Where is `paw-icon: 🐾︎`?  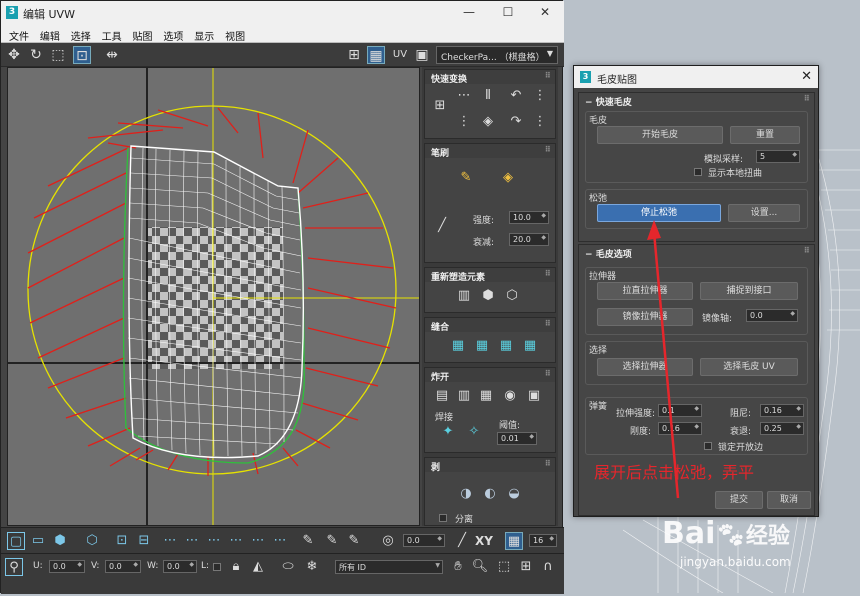
paw-icon: 🐾︎ is located at coordinates (730, 535).